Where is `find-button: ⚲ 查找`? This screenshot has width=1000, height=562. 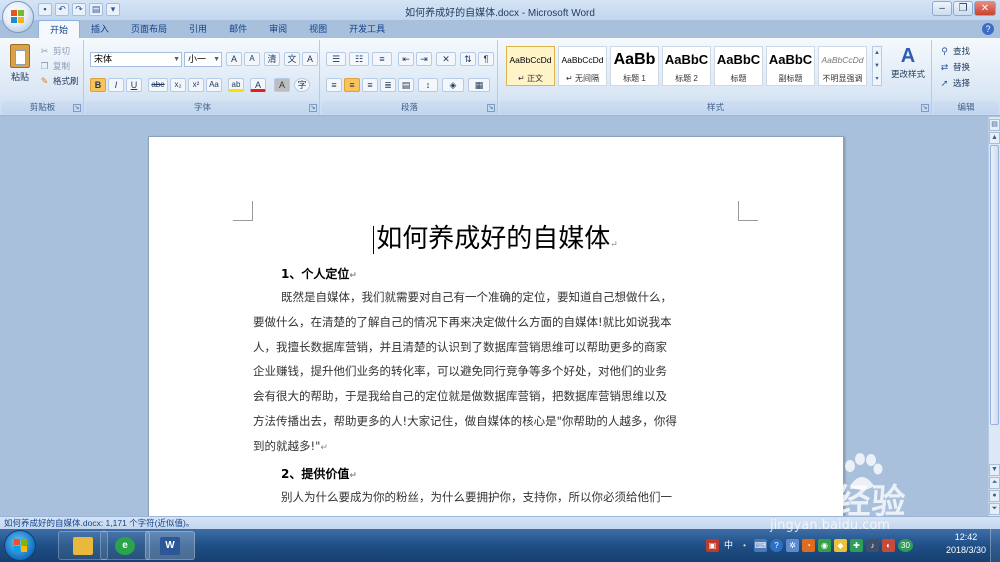 find-button: ⚲ 查找 is located at coordinates (954, 51).